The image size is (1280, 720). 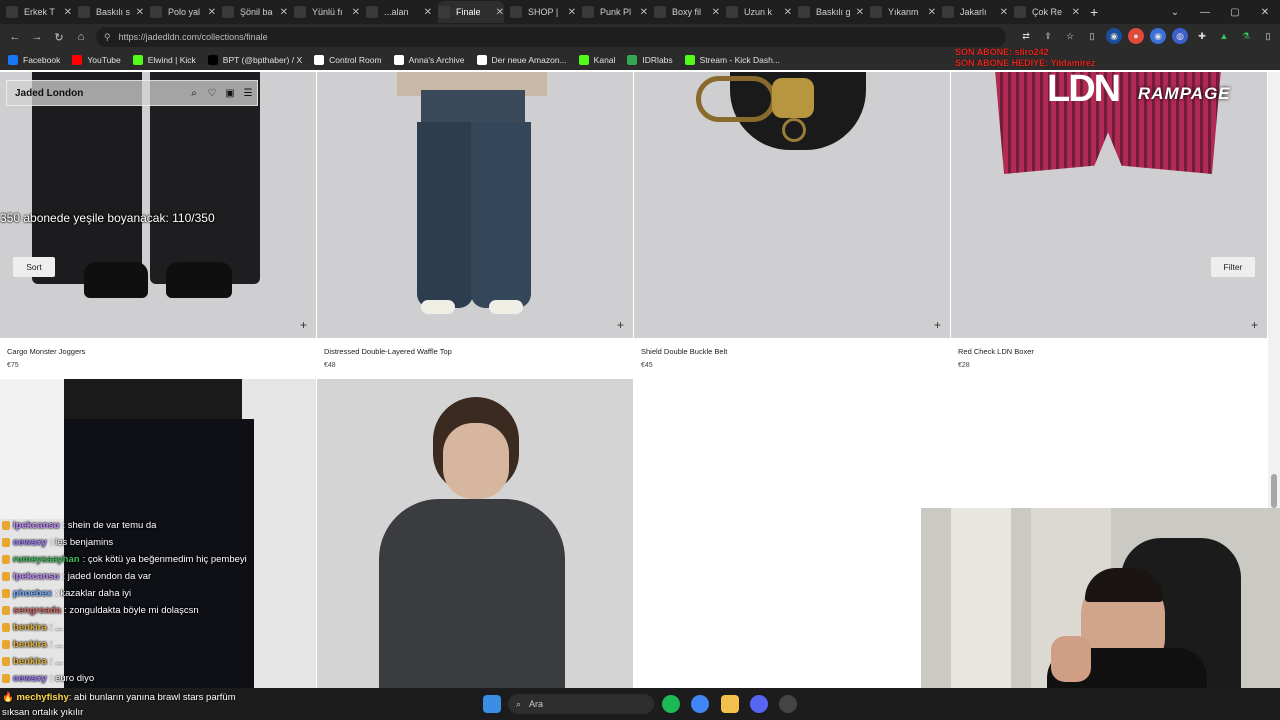 I want to click on back-icon: ←, so click(x=15, y=37).